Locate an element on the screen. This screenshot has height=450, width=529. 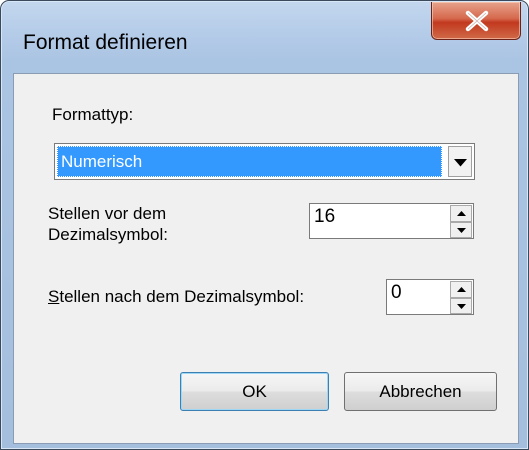
digits-before-spinbox: 16 is located at coordinates (391, 221).